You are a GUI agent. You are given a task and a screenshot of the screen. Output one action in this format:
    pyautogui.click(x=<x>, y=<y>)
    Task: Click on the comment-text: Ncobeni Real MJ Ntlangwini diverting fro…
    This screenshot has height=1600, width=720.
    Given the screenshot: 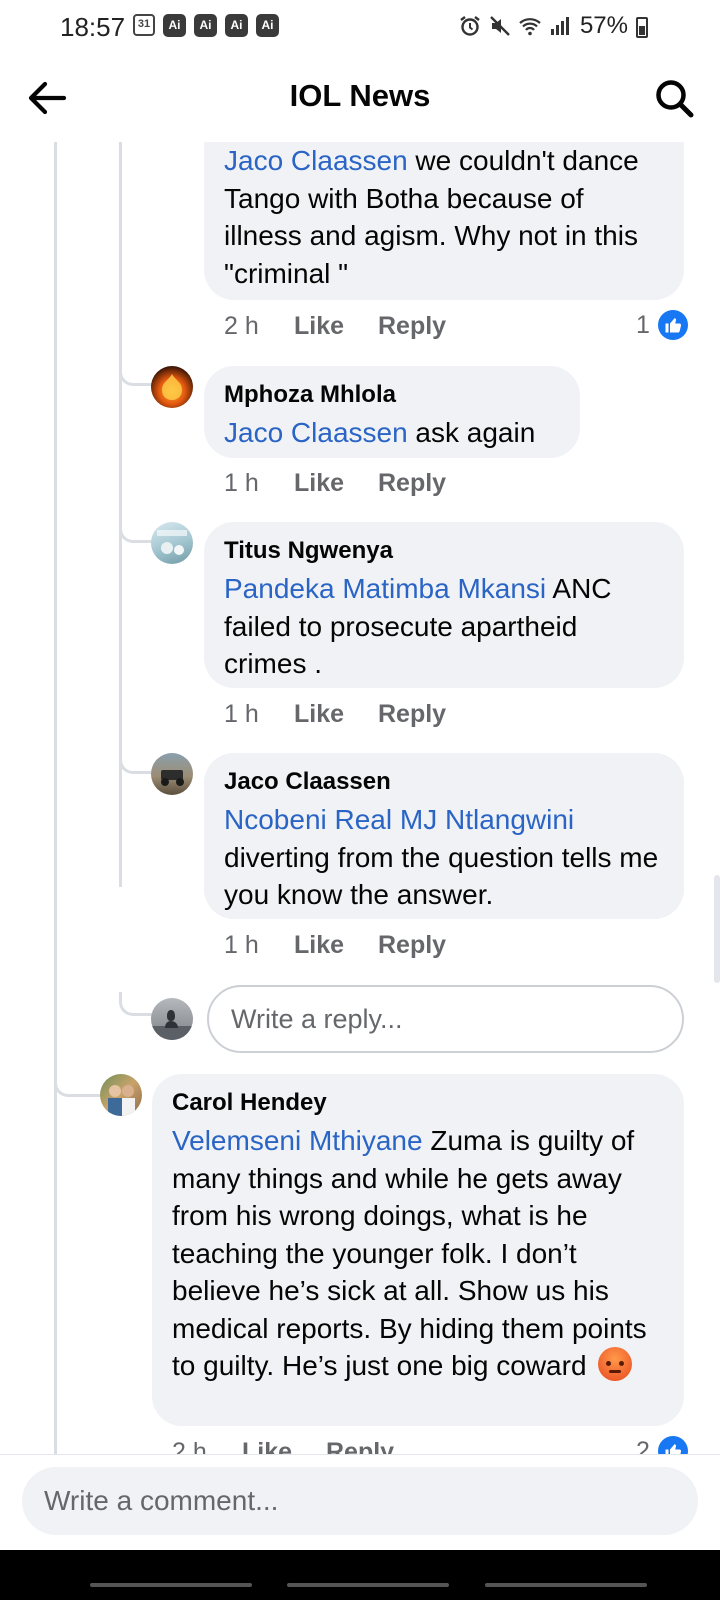 What is the action you would take?
    pyautogui.click(x=441, y=857)
    